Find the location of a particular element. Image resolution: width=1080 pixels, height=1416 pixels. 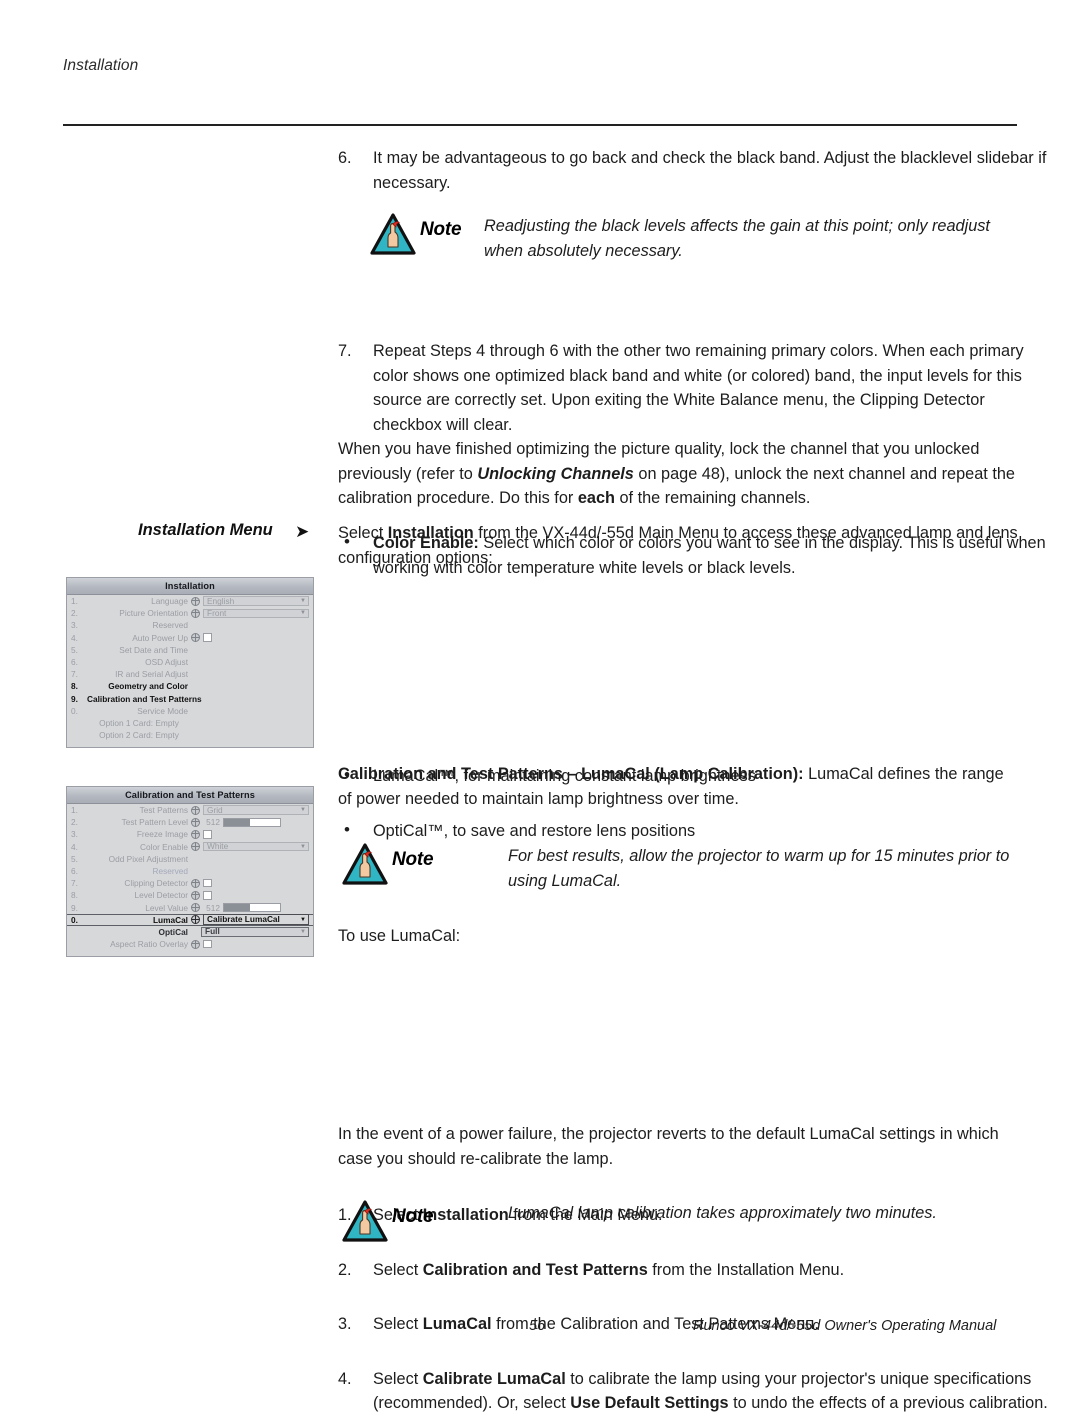

osd-installation-row-5: 6. OSD Adjust is located at coordinates (190, 662).